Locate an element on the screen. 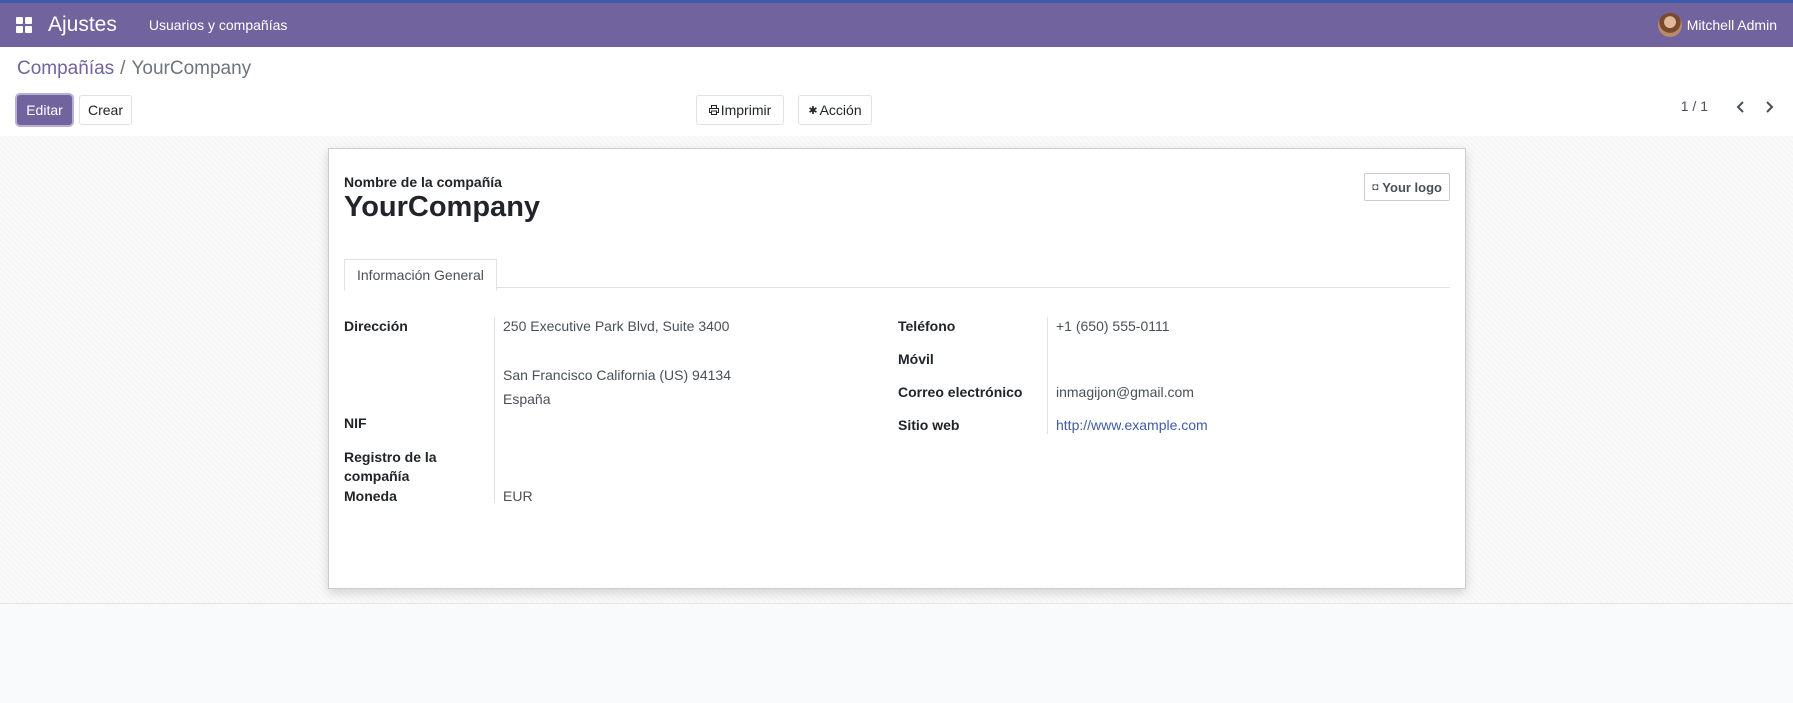 Image resolution: width=1793 pixels, height=703 pixels. user-name: Mitchell Admin is located at coordinates (1731, 25).